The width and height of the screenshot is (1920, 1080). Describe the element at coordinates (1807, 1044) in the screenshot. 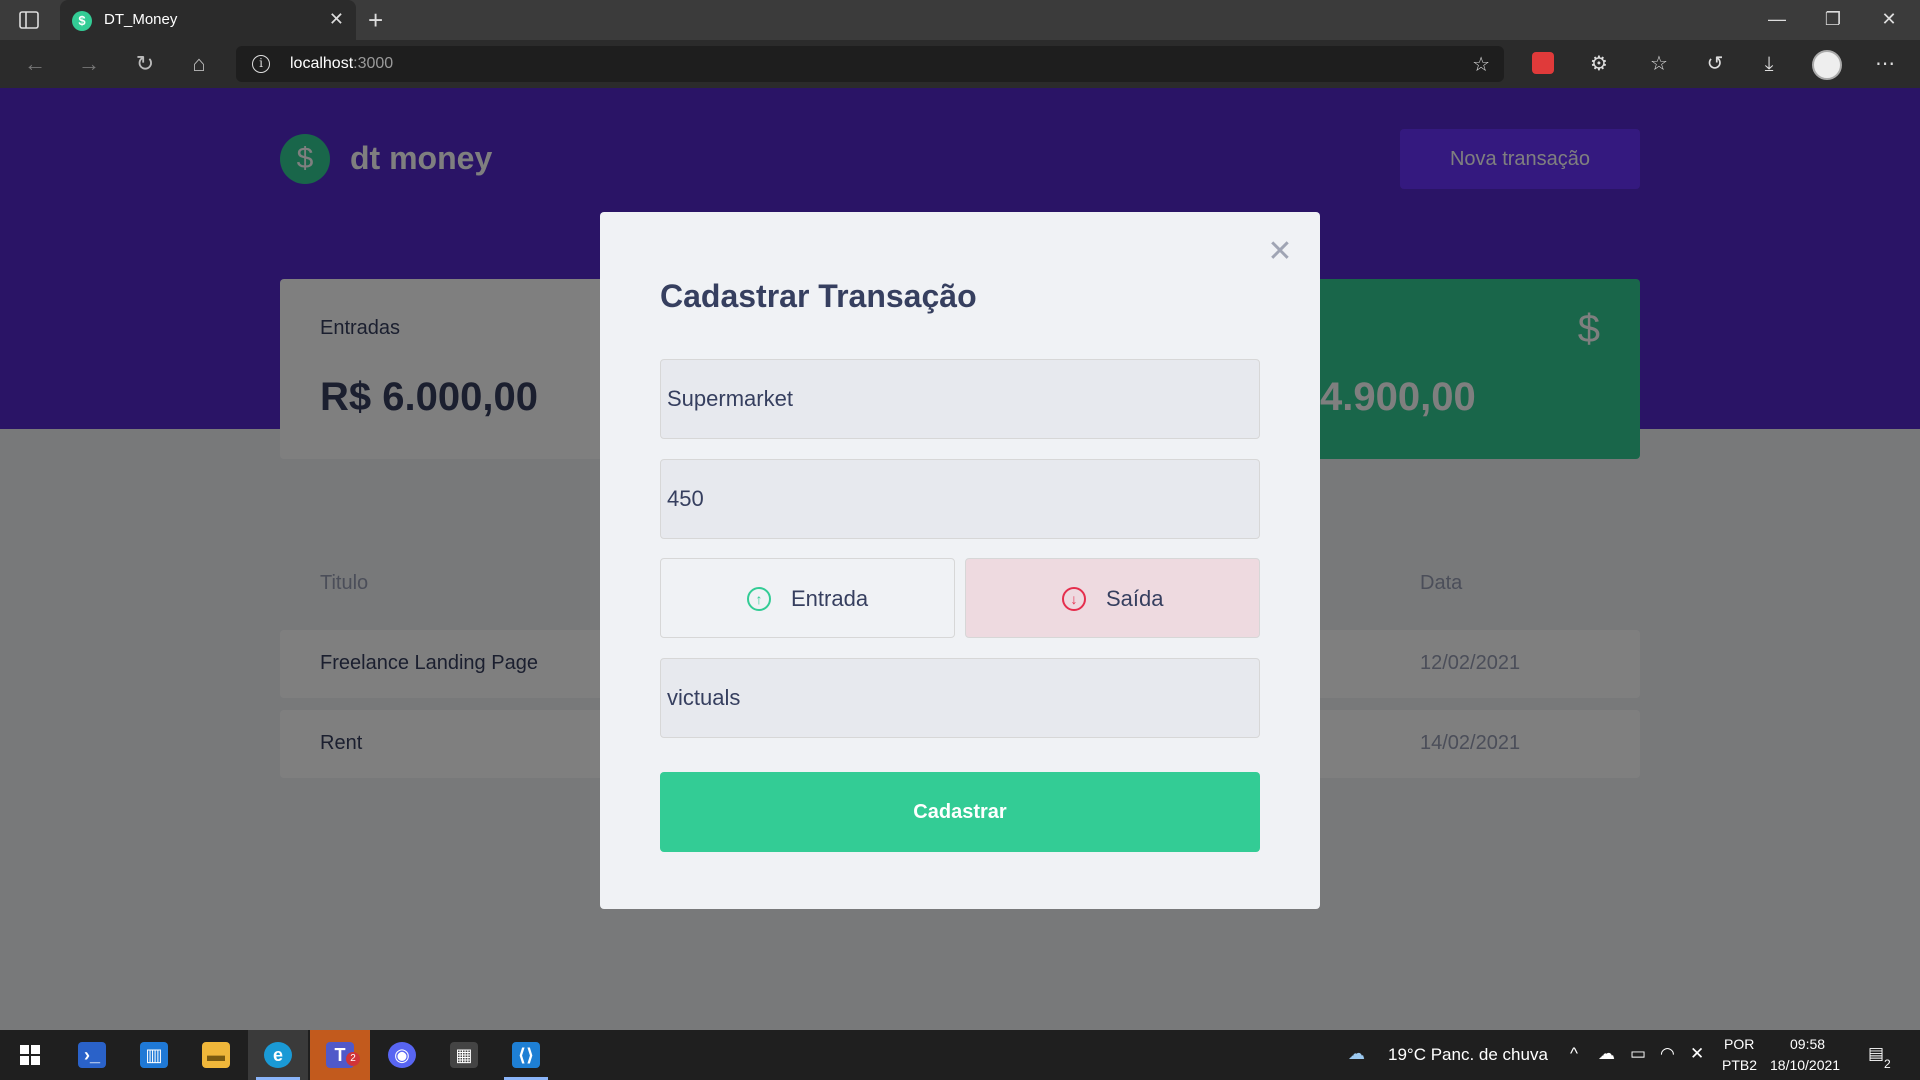

I see `clock-time: 09:58` at that location.